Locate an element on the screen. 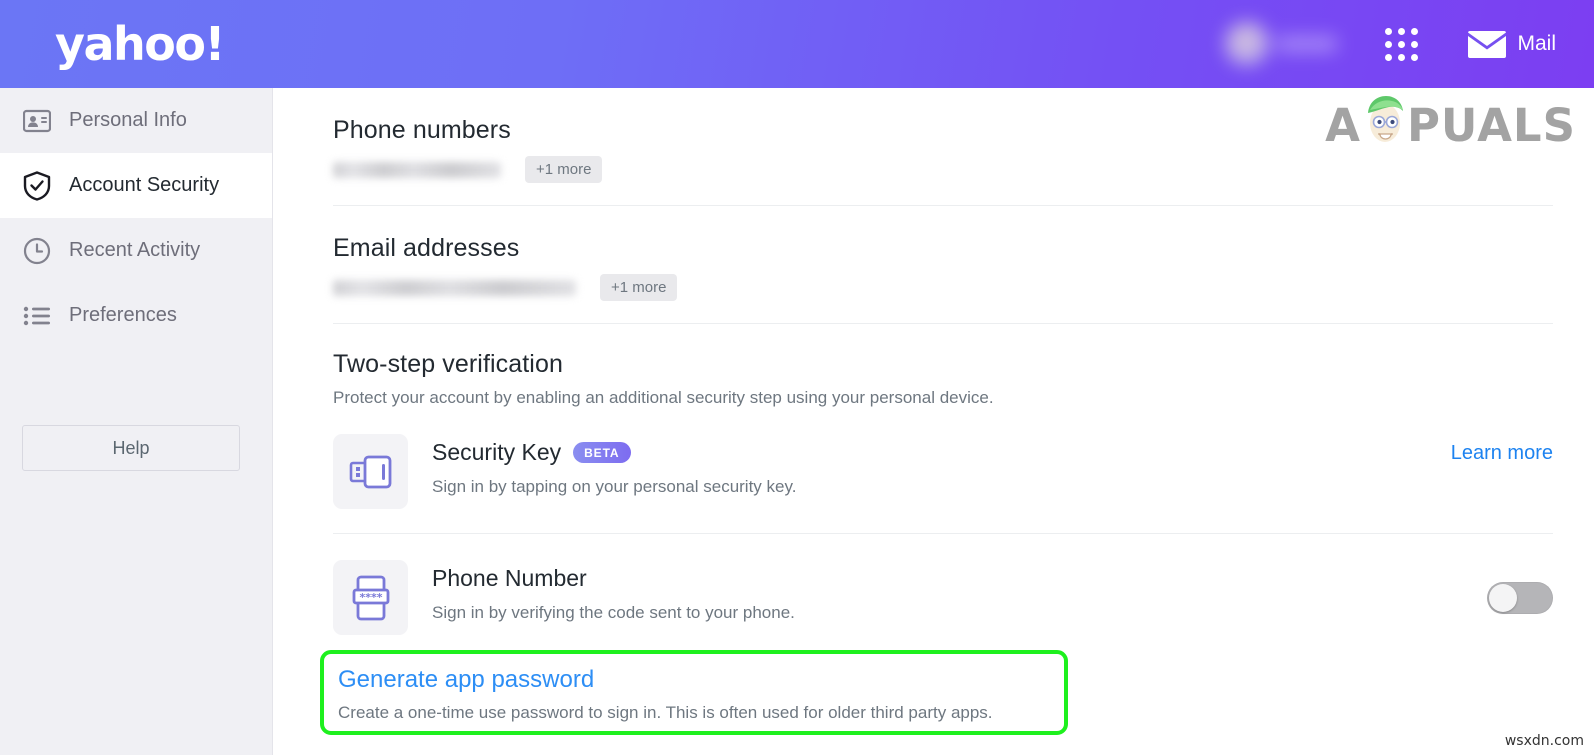 This screenshot has height=755, width=1594. phone-number-title: Phone Number is located at coordinates (509, 578).